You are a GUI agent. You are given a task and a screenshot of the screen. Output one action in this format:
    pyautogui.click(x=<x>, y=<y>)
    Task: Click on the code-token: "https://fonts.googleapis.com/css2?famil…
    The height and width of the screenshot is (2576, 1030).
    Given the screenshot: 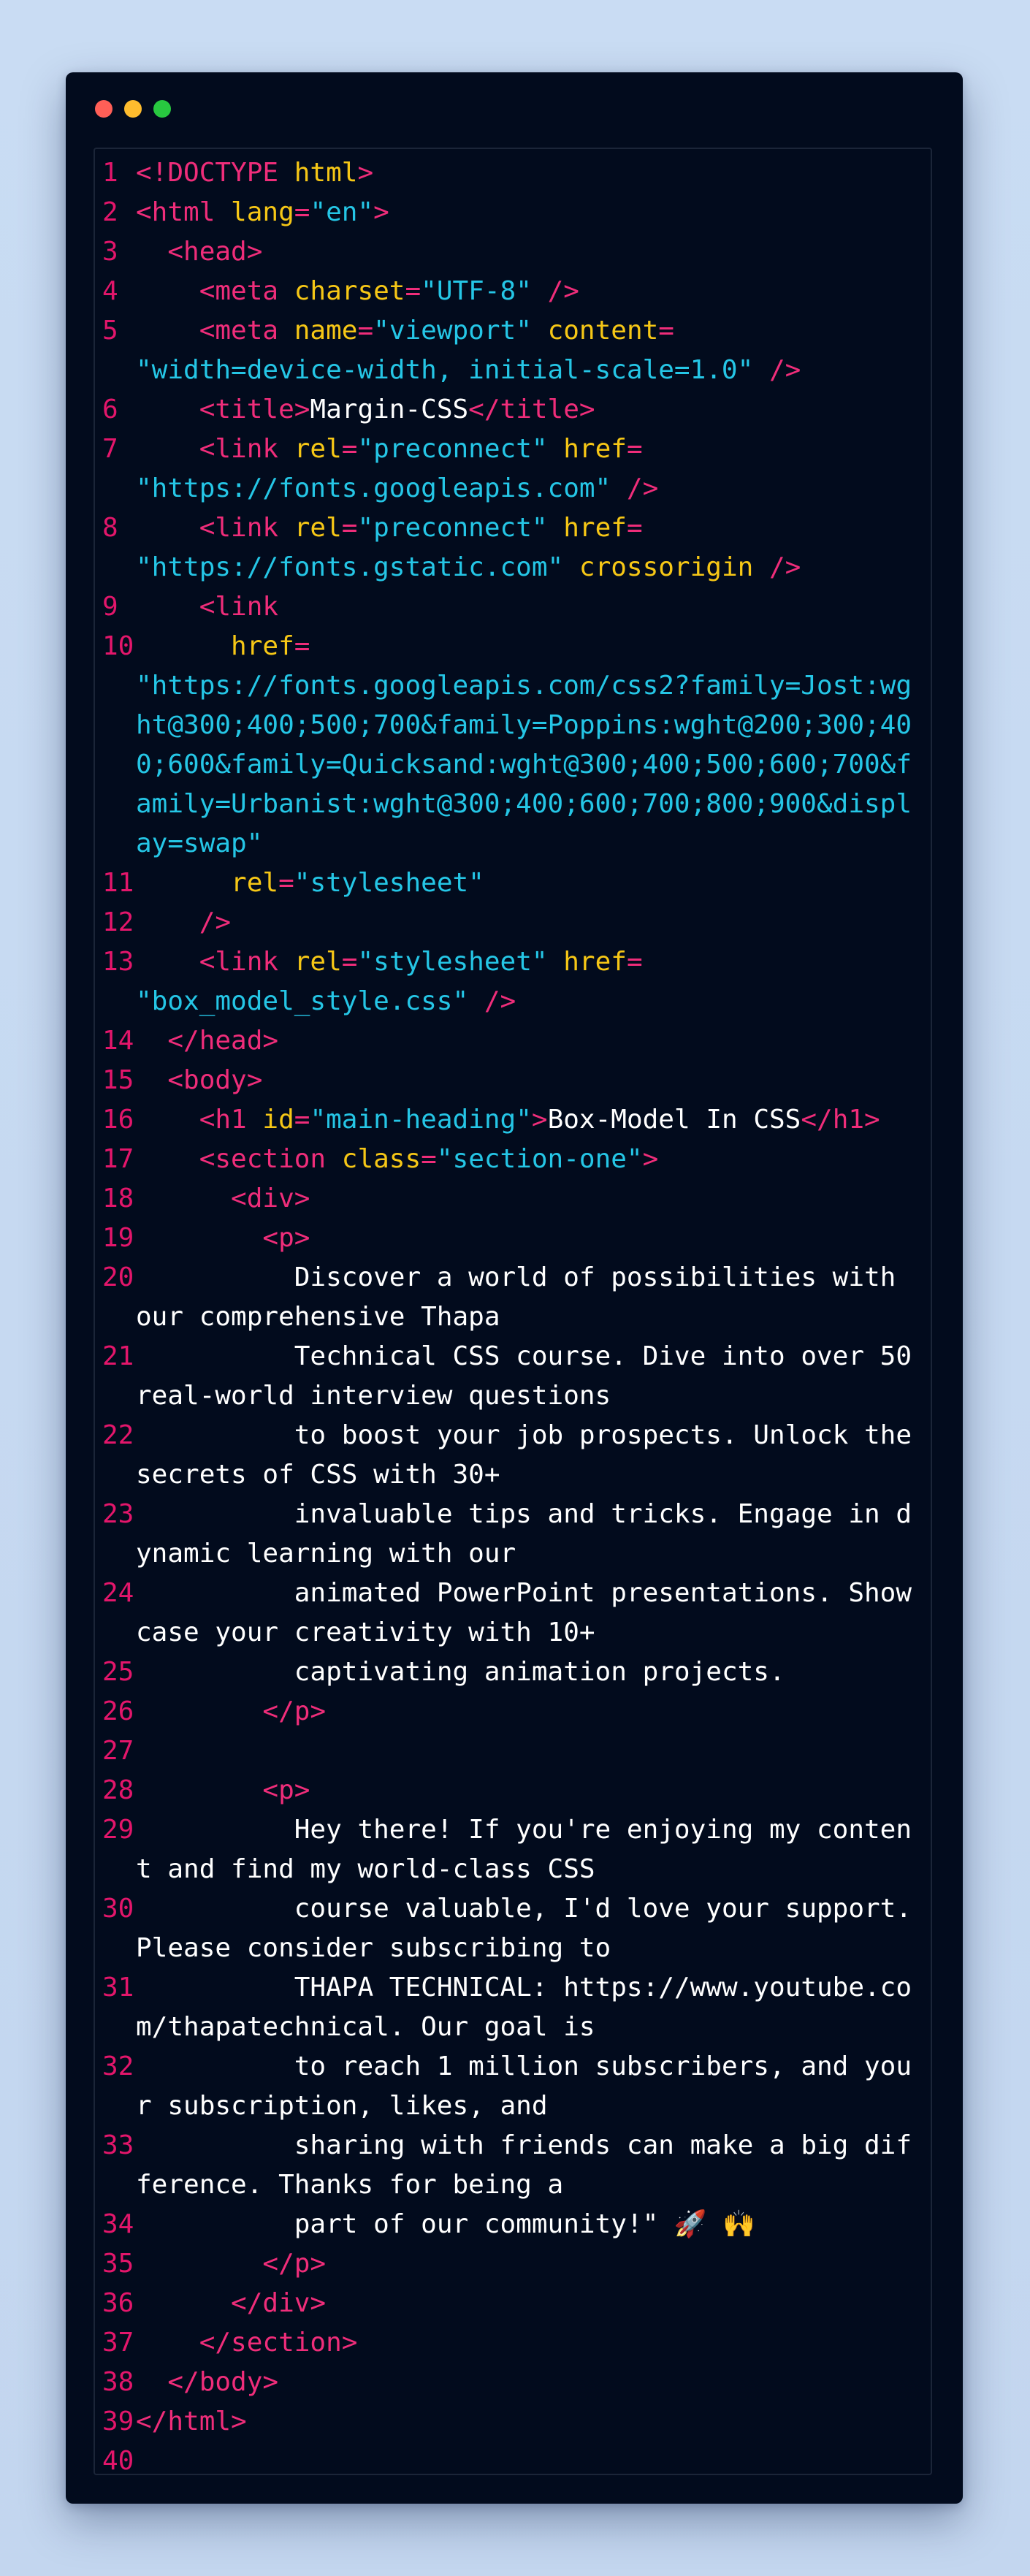 What is the action you would take?
    pyautogui.click(x=524, y=764)
    